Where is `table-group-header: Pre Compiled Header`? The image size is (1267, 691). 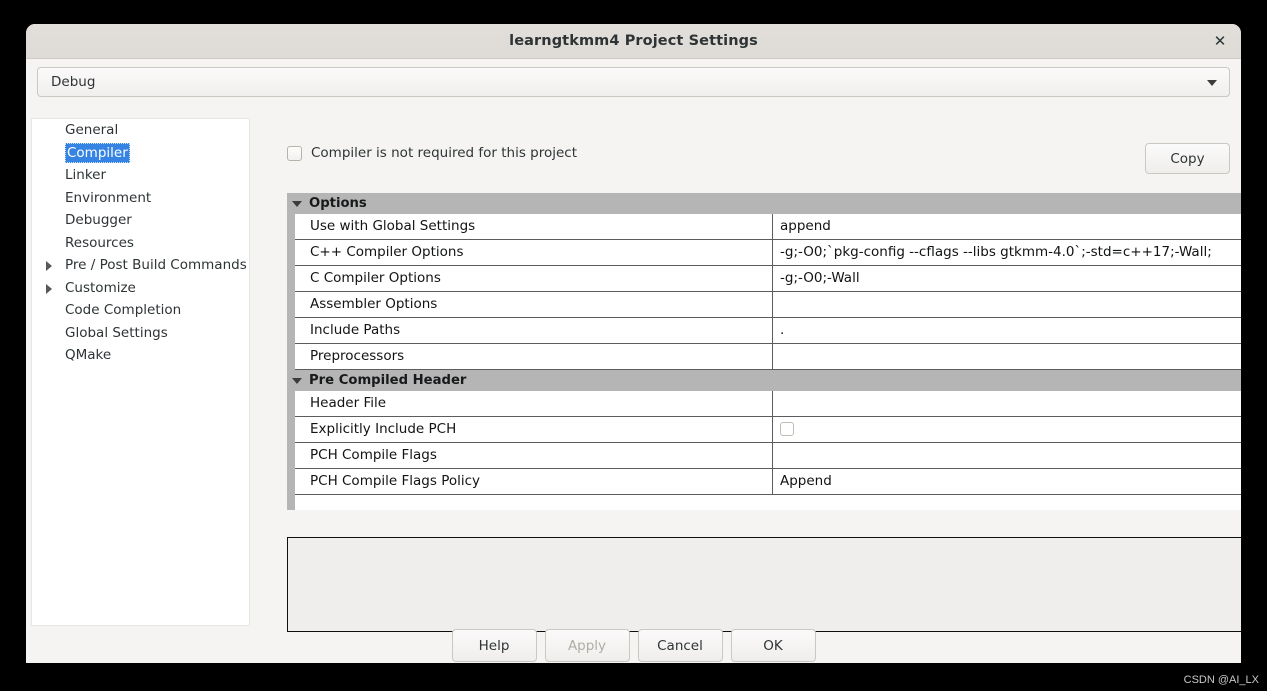 table-group-header: Pre Compiled Header is located at coordinates (764, 380).